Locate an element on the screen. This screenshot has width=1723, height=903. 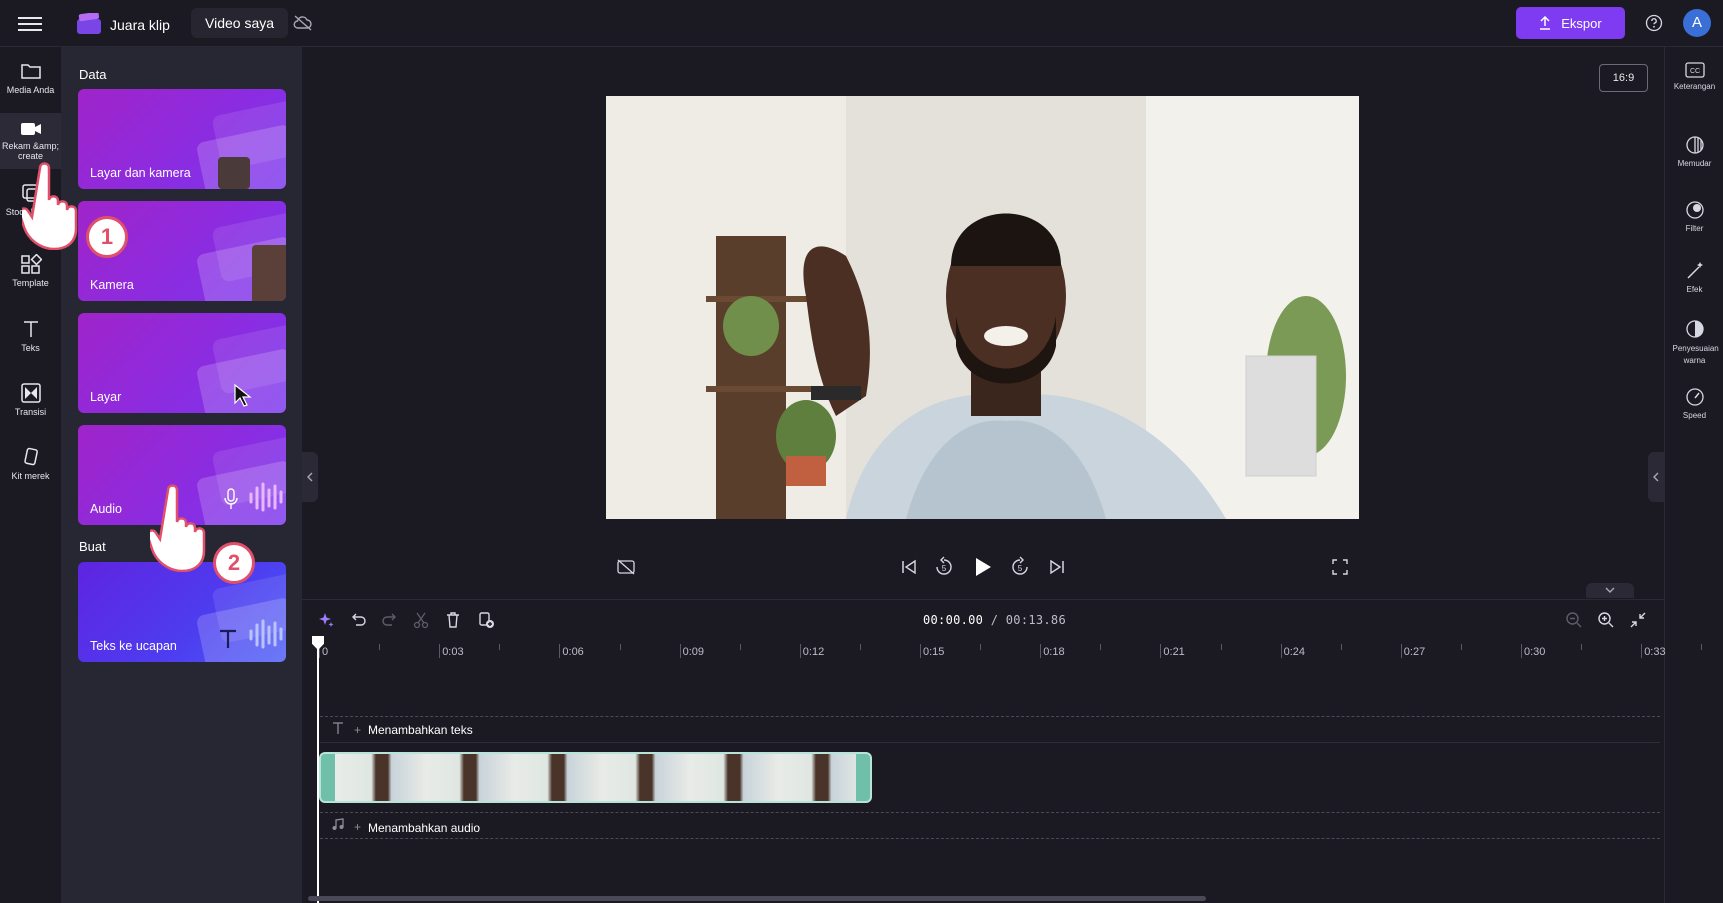
ruler-label: 0:33 is located at coordinates (1655, 652).